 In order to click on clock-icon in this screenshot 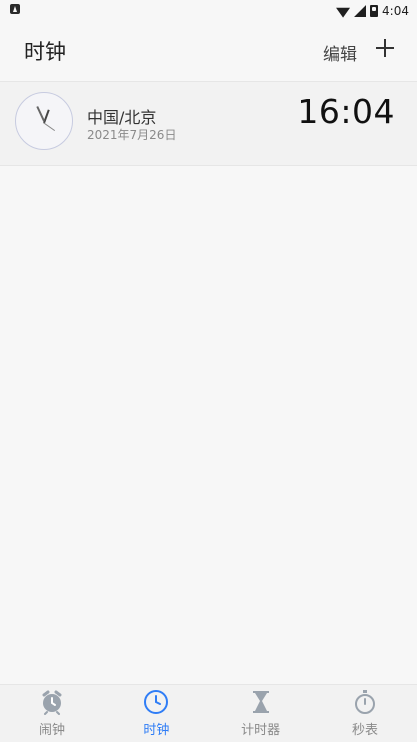, I will do `click(156, 702)`.